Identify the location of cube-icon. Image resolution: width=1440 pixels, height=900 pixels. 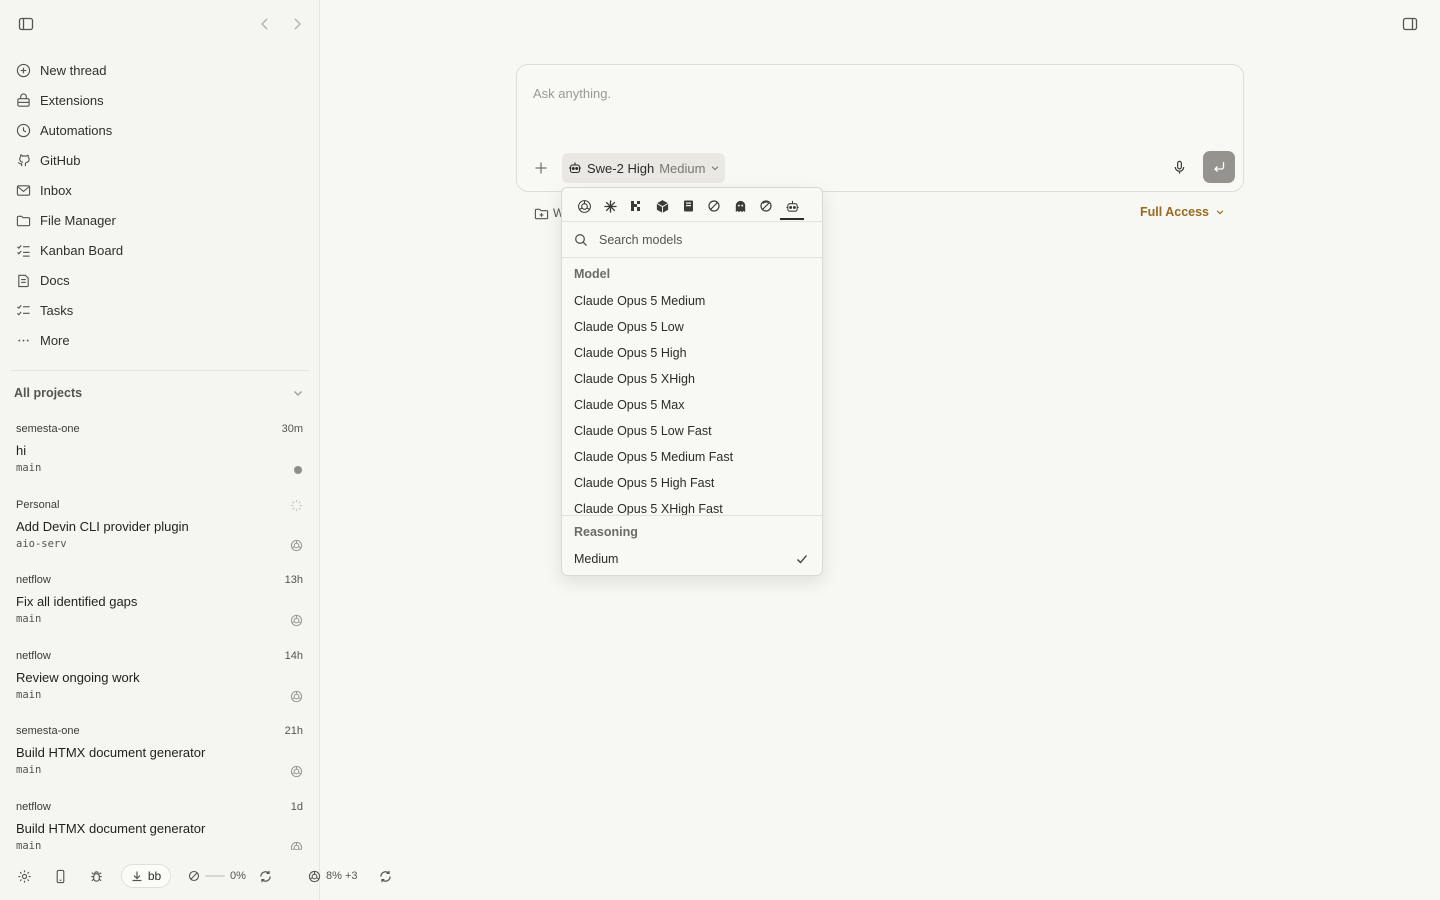
(662, 206).